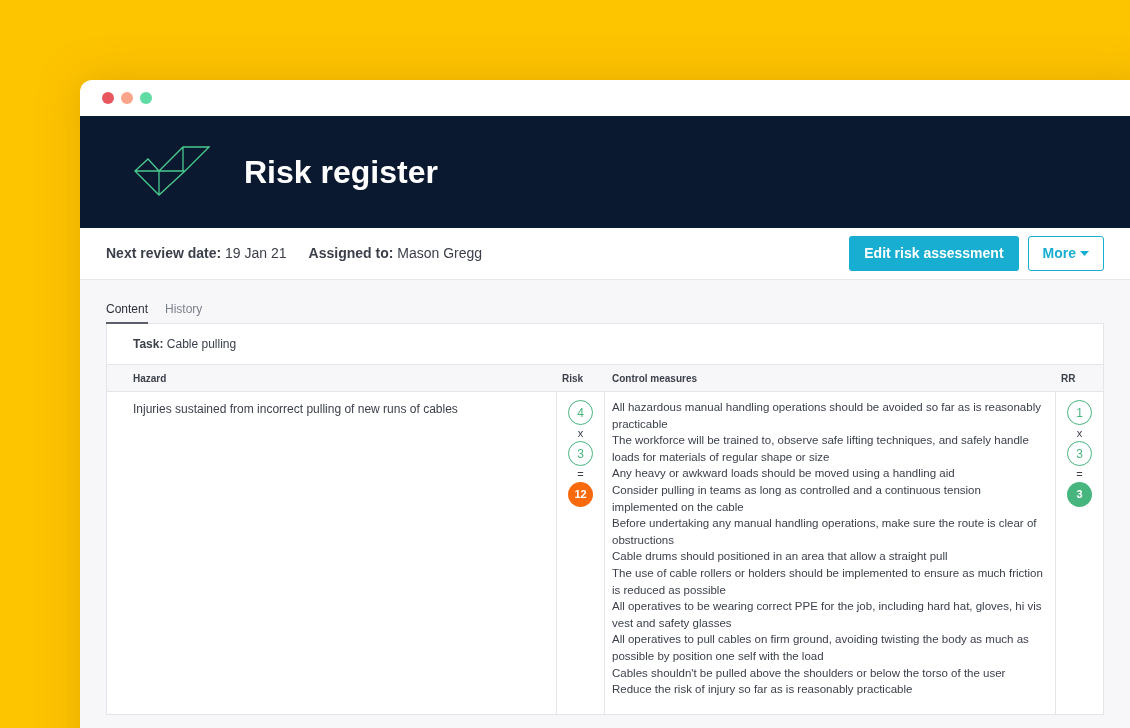 Image resolution: width=1130 pixels, height=728 pixels. I want to click on tab: History, so click(184, 312).